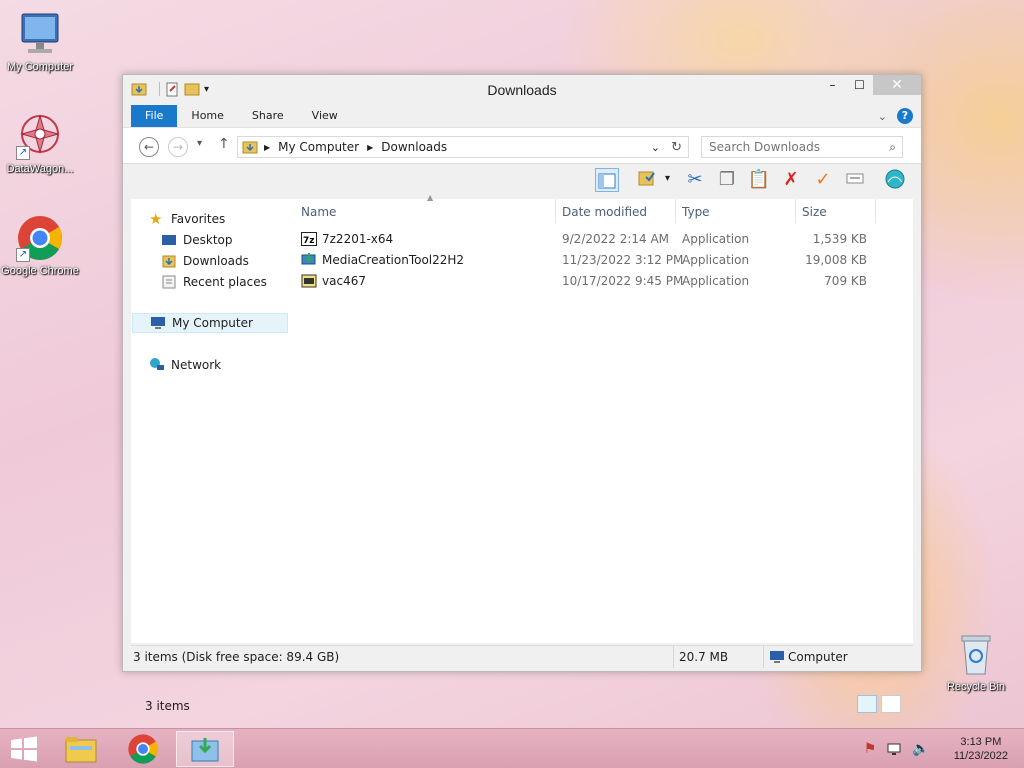 The height and width of the screenshot is (768, 1024). Describe the element at coordinates (463, 147) in the screenshot. I see `address-bar: ▶ My Computer ▶ Downloads ⌄ ↻` at that location.